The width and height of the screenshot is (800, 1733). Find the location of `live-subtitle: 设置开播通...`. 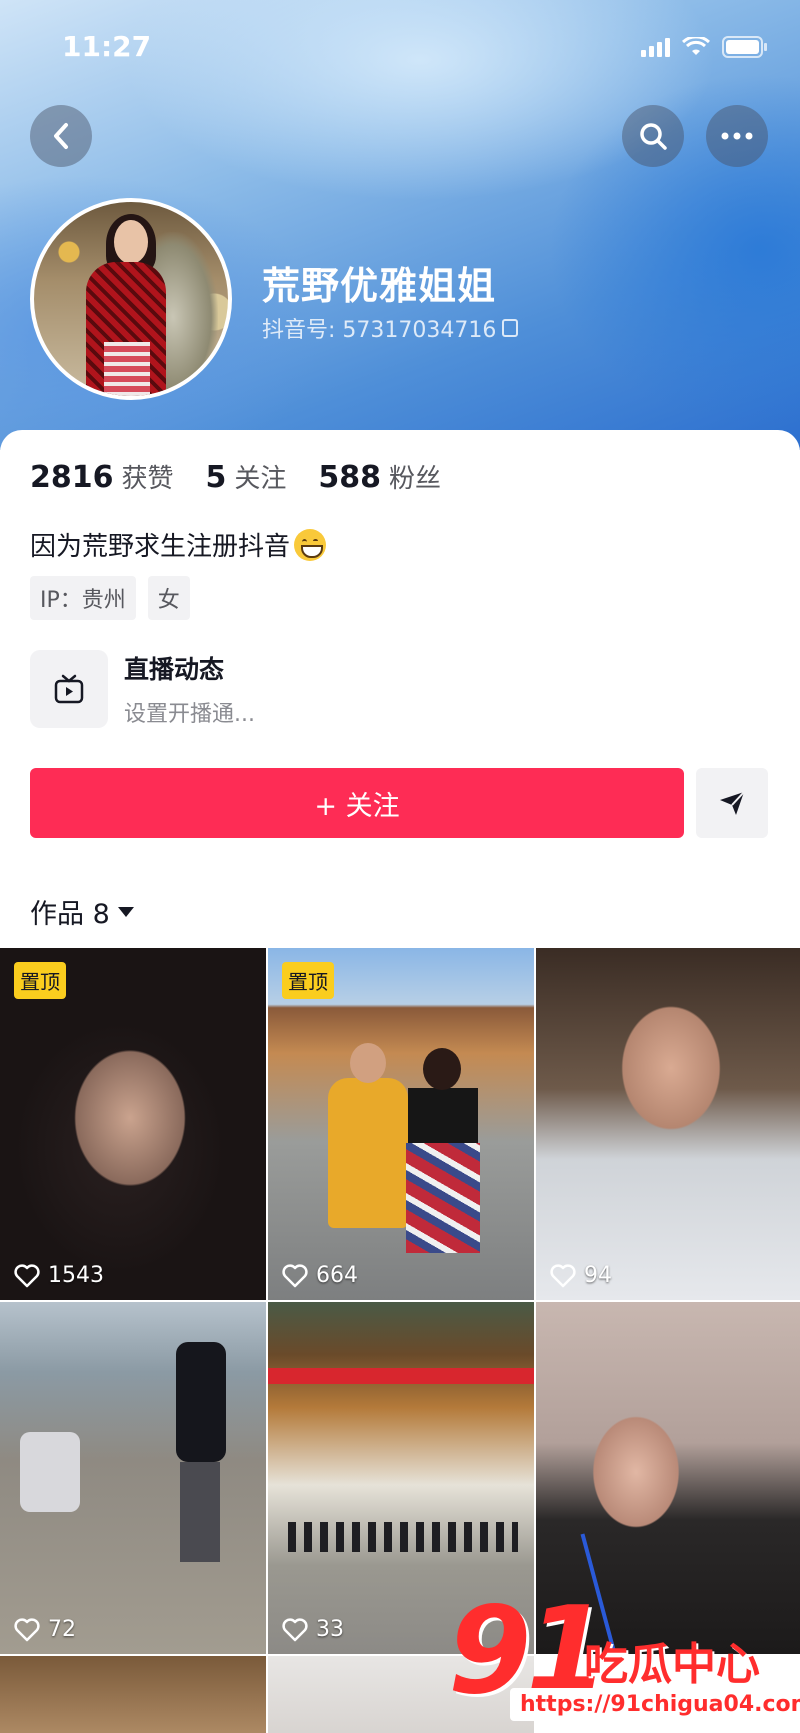

live-subtitle: 设置开播通... is located at coordinates (189, 714).